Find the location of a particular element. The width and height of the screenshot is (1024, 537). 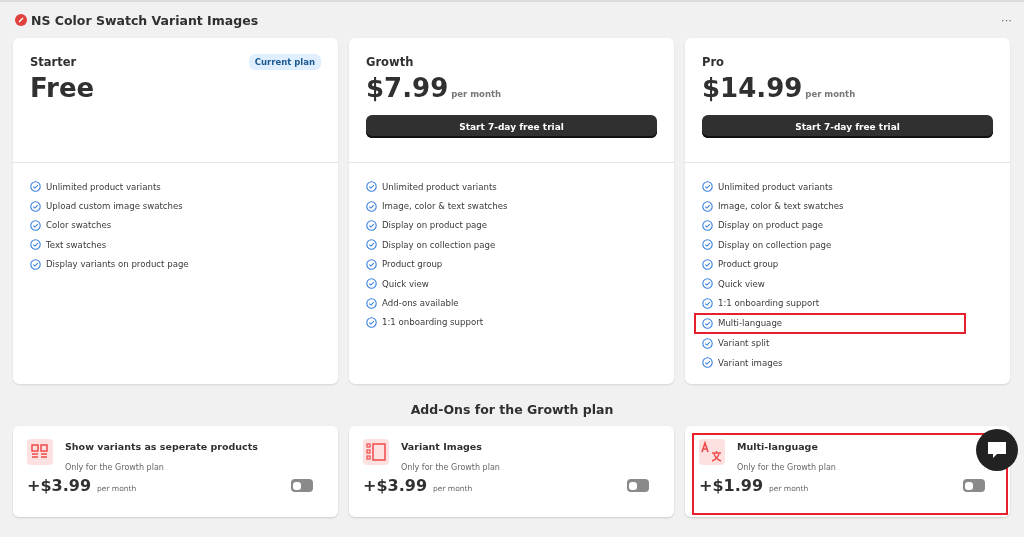

current-plan-badge: Current plan is located at coordinates (284, 62).